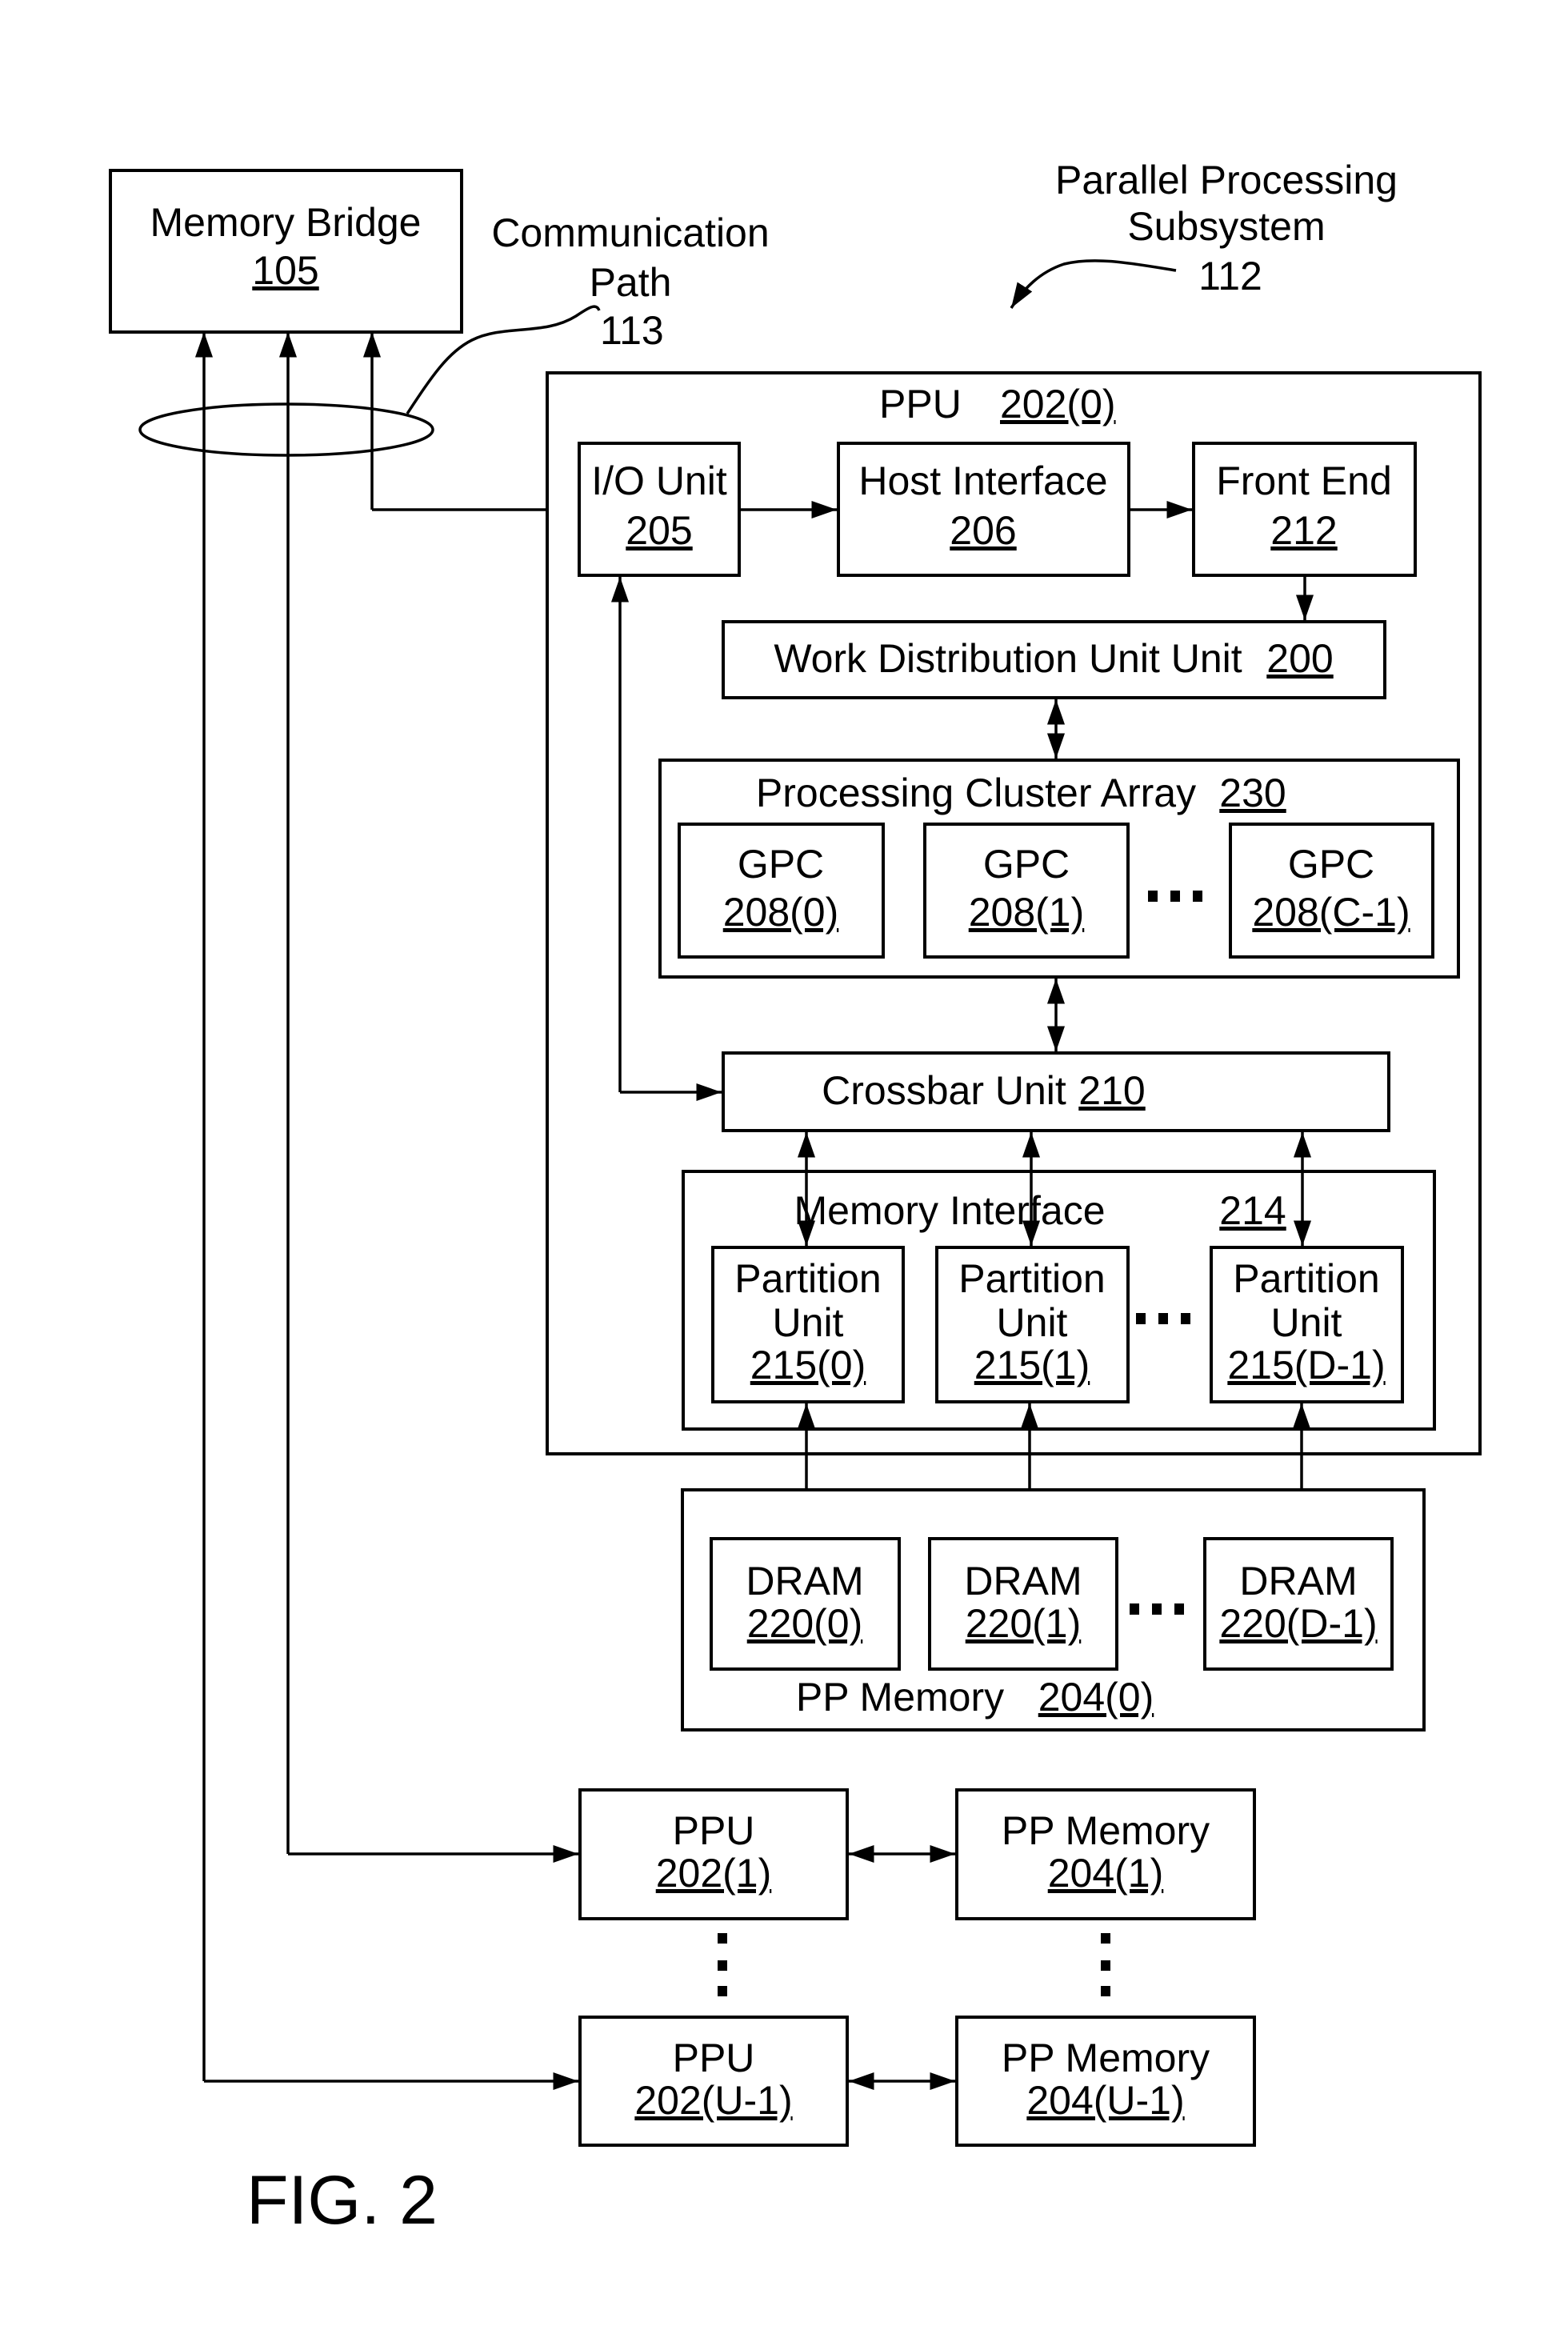  I want to click on work-distribution-unit-block: Work Distribution Unit Unit 200, so click(1054, 659).